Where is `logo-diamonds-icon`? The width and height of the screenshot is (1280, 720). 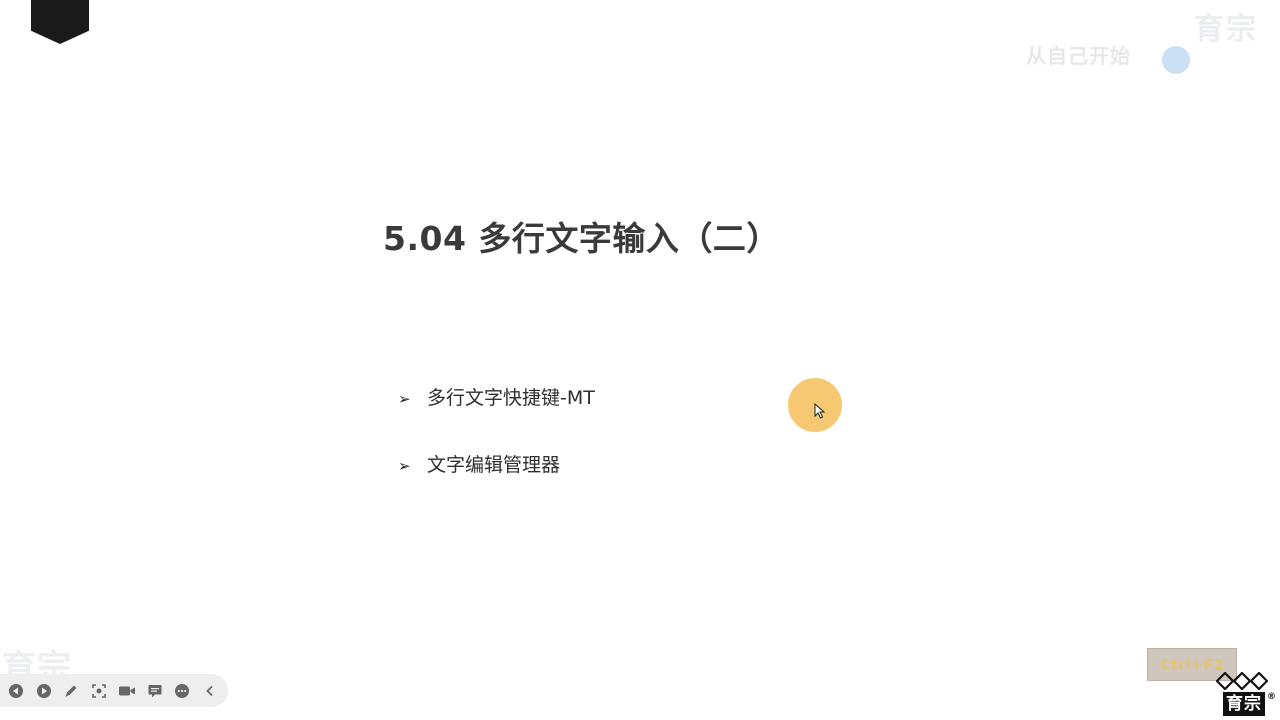
logo-diamonds-icon is located at coordinates (1242, 681).